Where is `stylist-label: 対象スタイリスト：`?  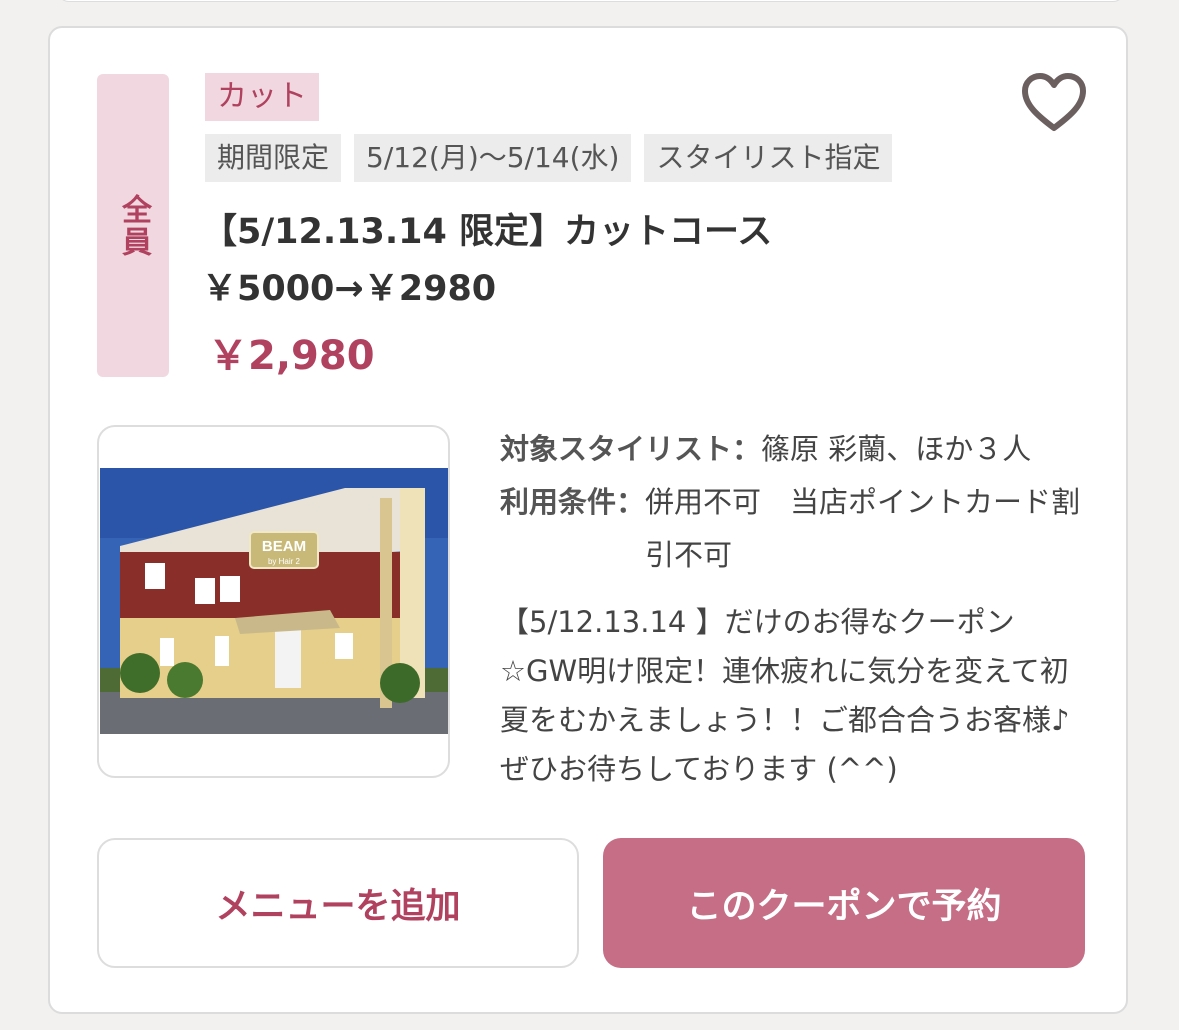 stylist-label: 対象スタイリスト： is located at coordinates (631, 449).